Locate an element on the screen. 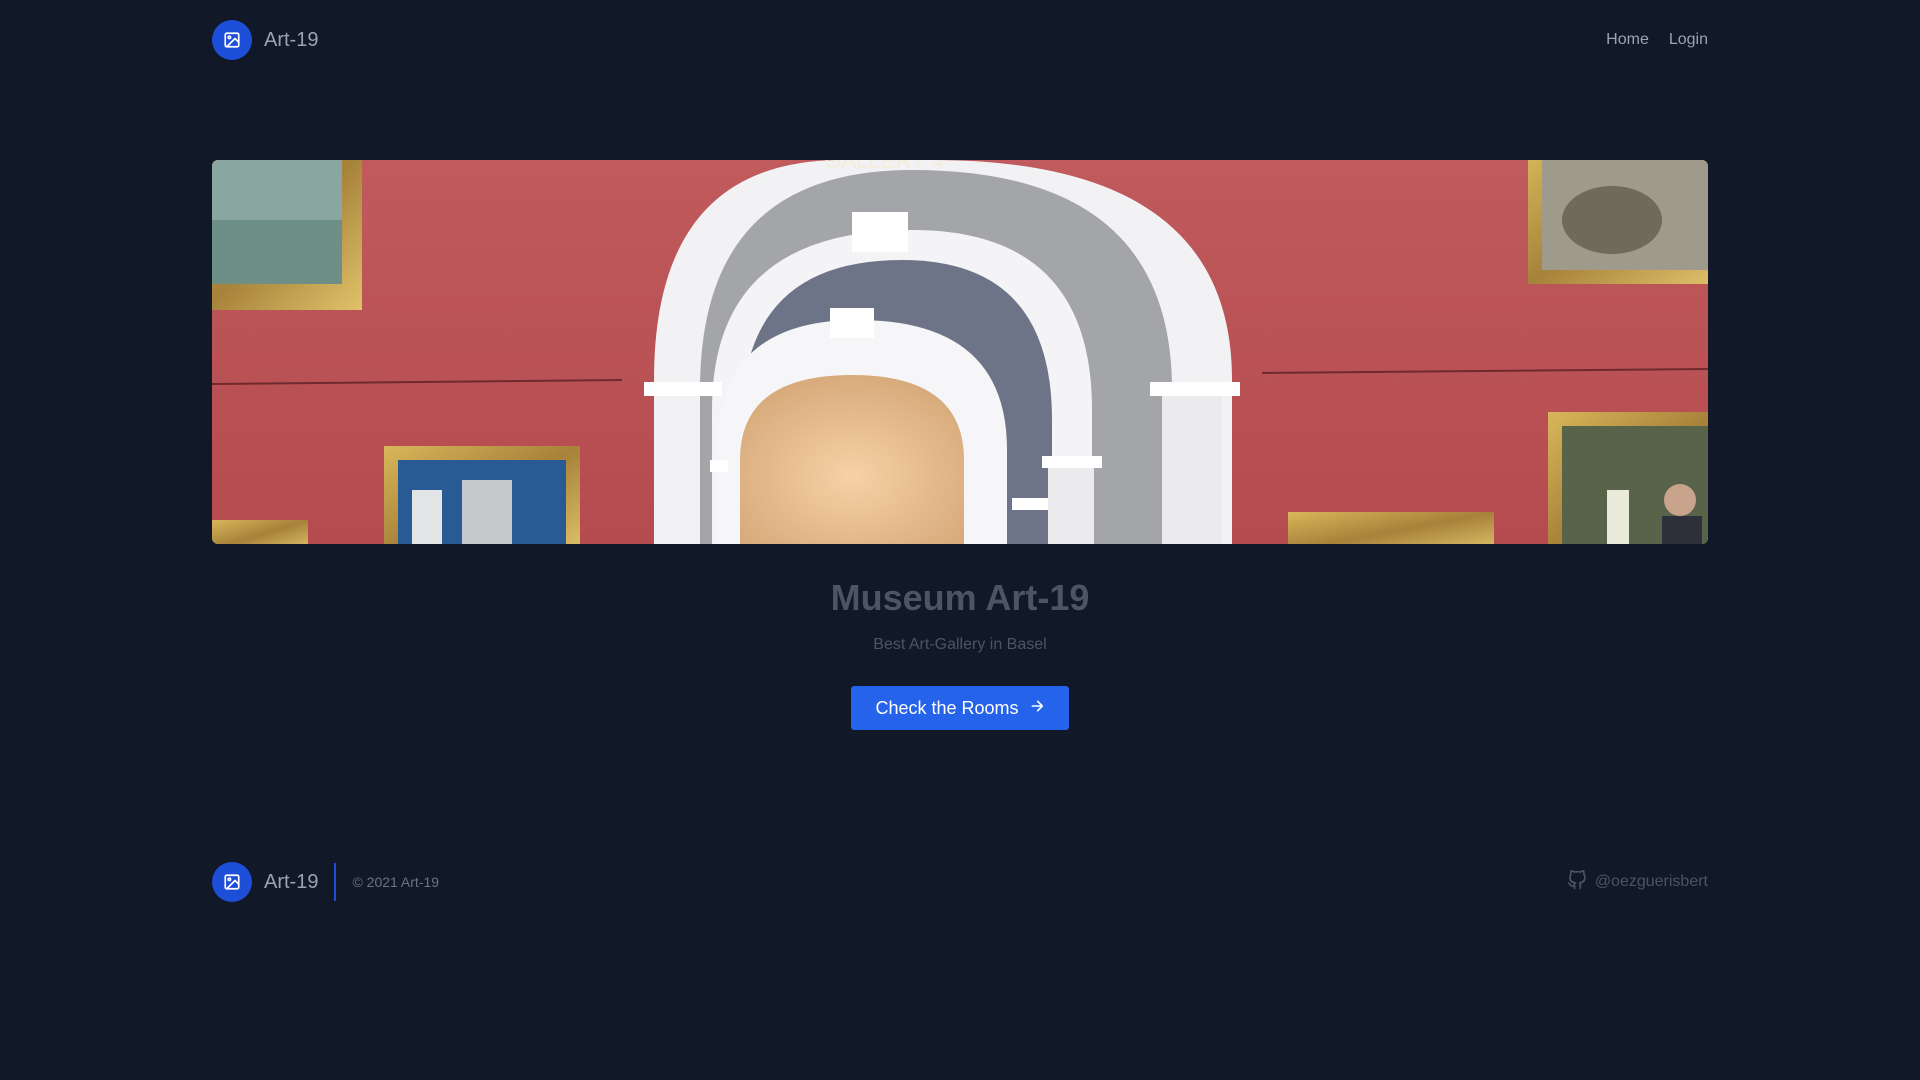 The image size is (1920, 1080). github-handle: @oezguerisbert is located at coordinates (1651, 881).